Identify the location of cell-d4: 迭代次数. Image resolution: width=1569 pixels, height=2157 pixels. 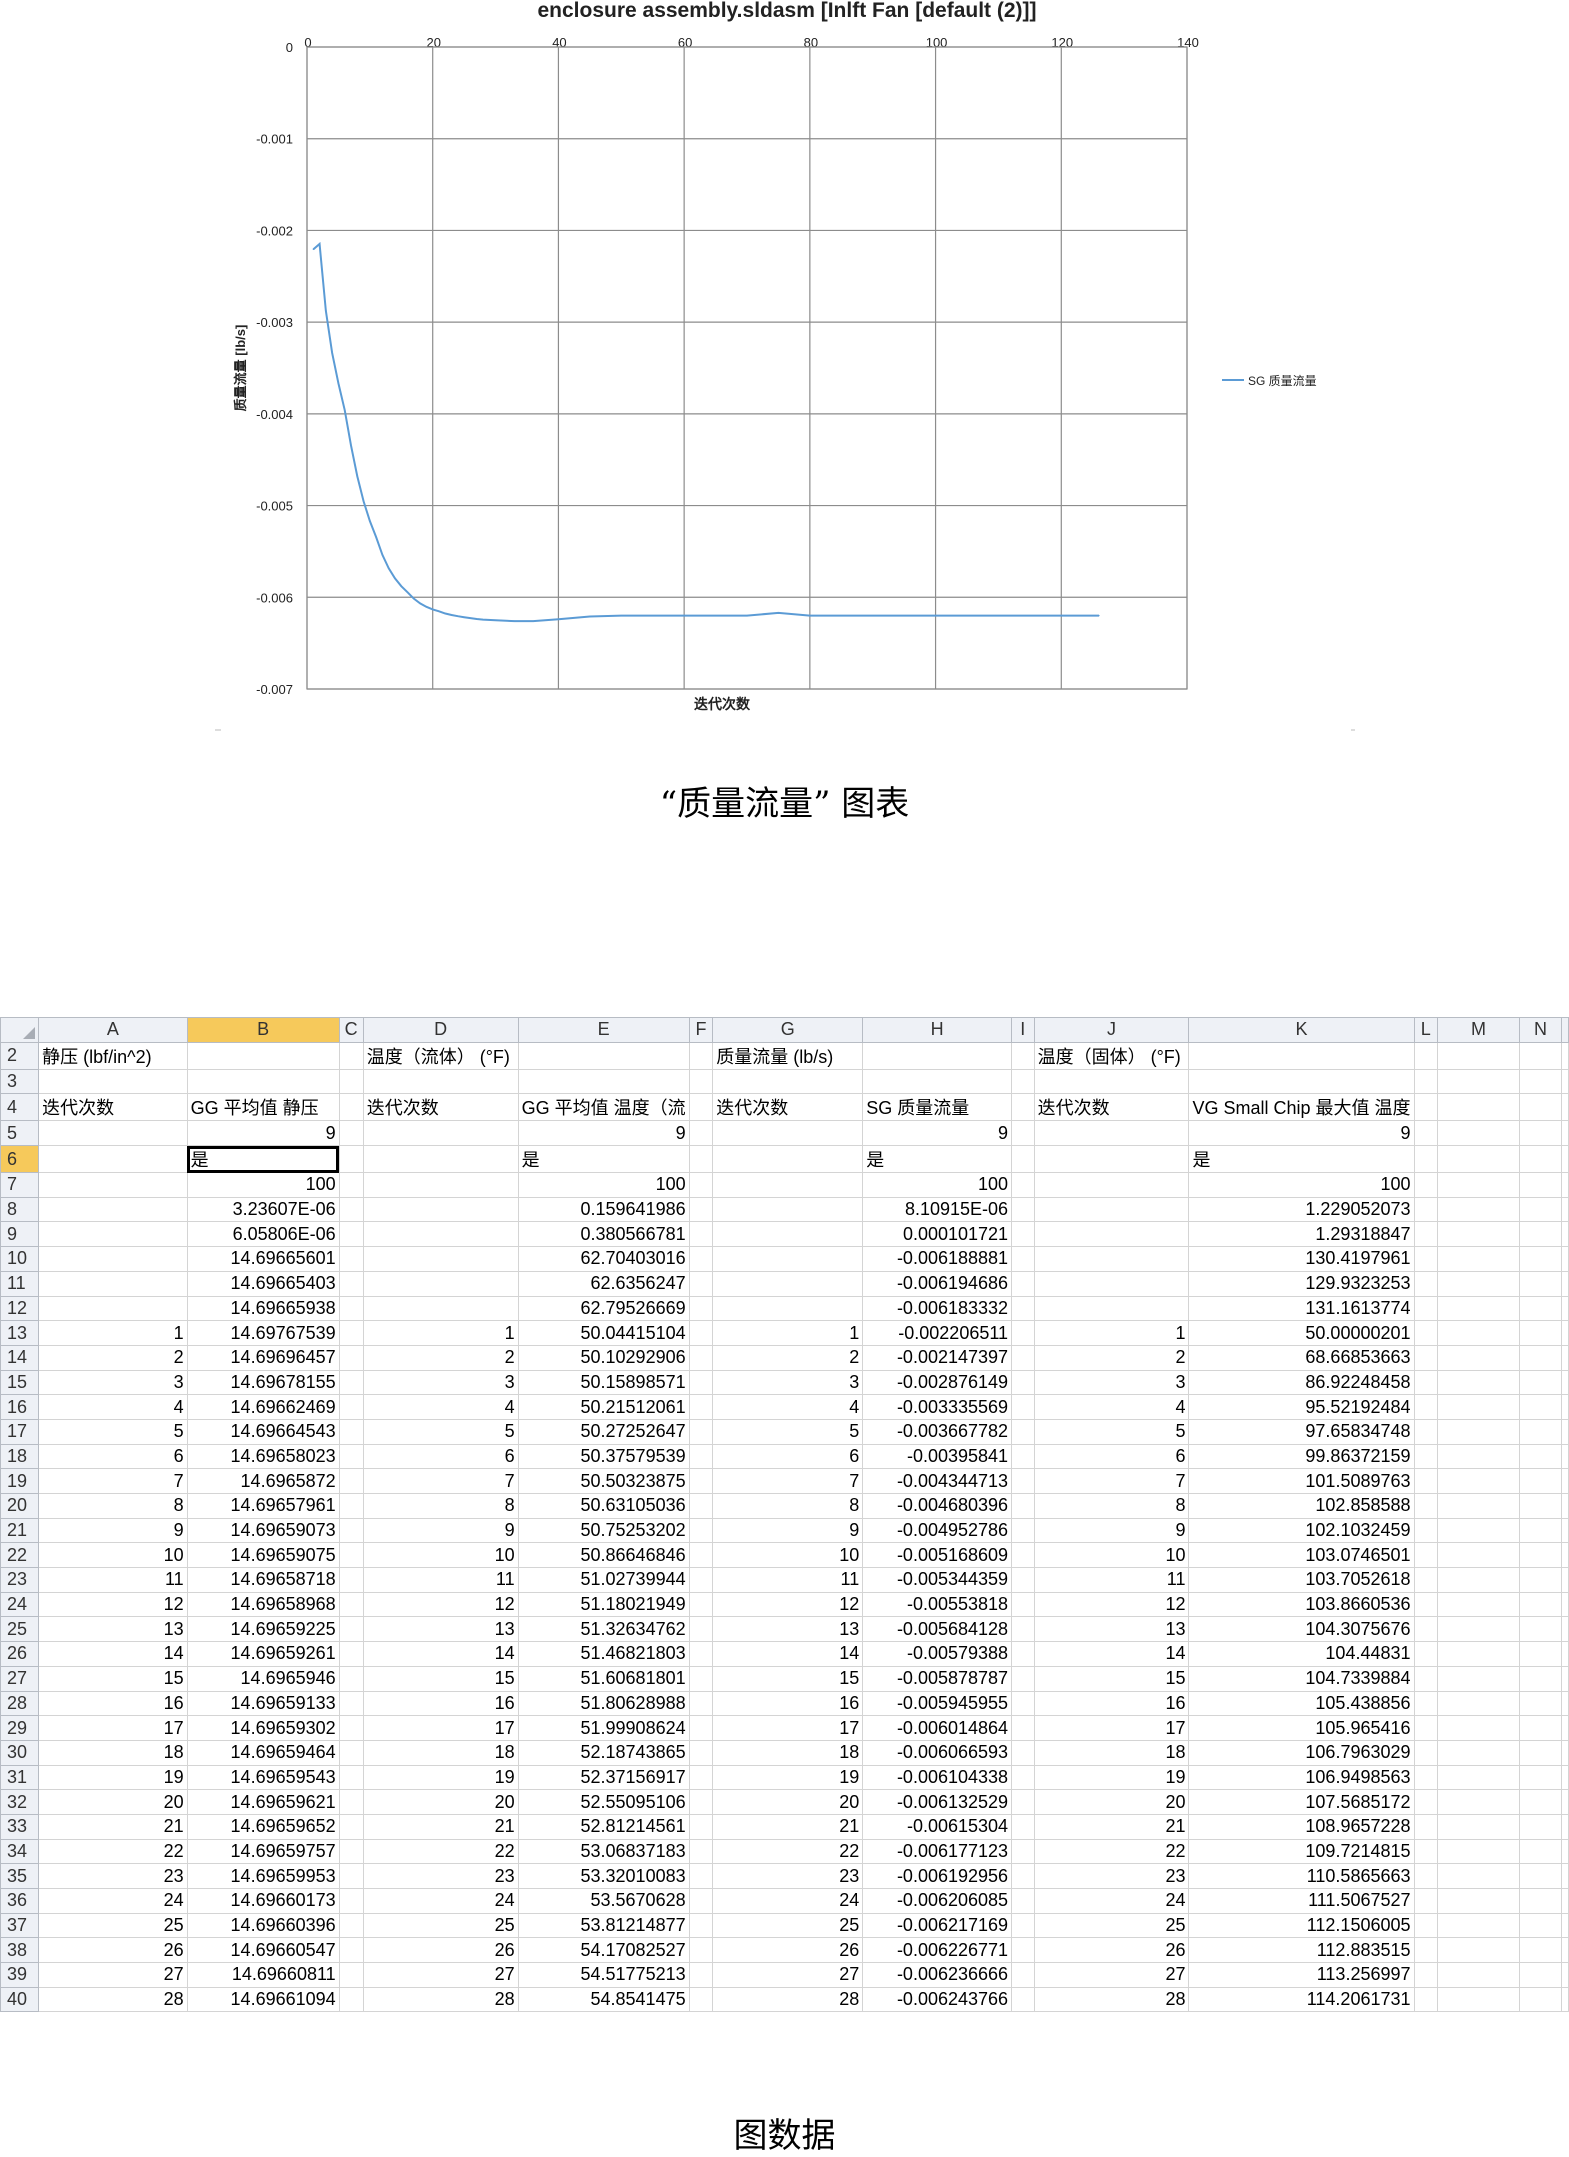
(440, 1107).